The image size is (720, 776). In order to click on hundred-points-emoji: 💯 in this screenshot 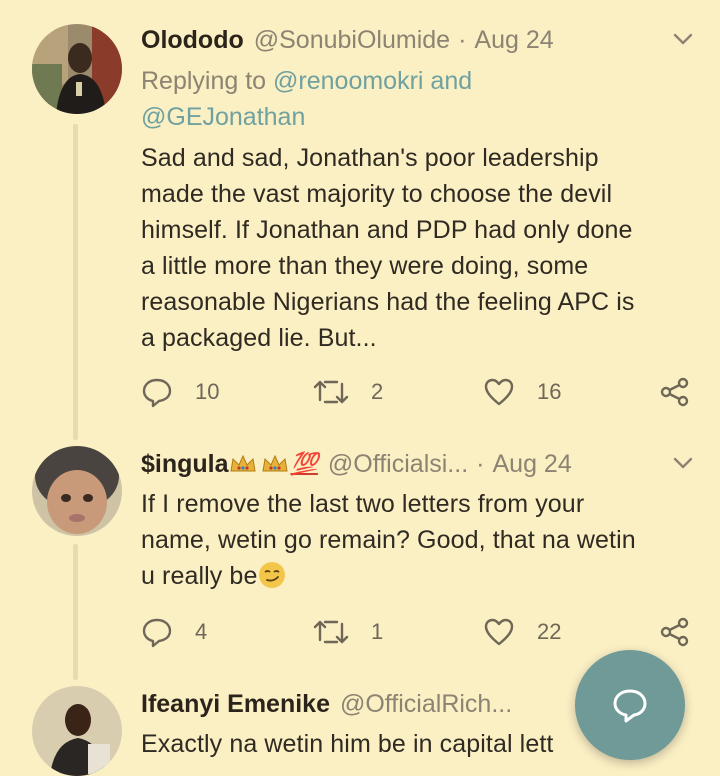, I will do `click(304, 463)`.